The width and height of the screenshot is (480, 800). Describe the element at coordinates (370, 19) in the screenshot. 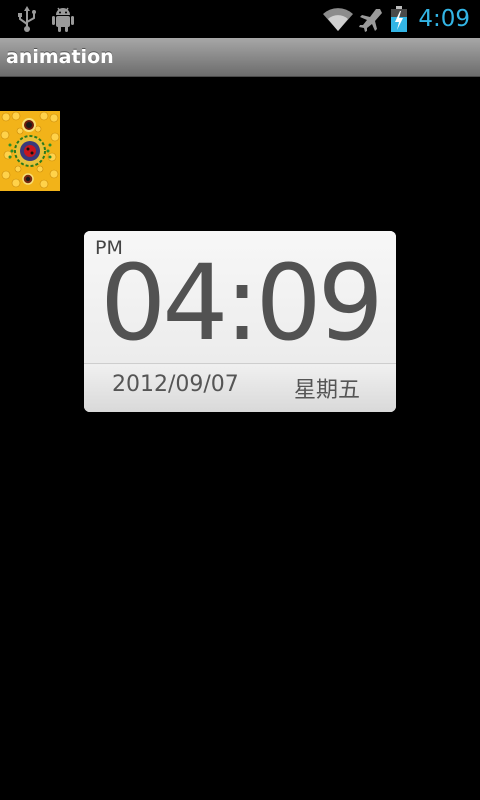

I see `airplane-mode-icon` at that location.